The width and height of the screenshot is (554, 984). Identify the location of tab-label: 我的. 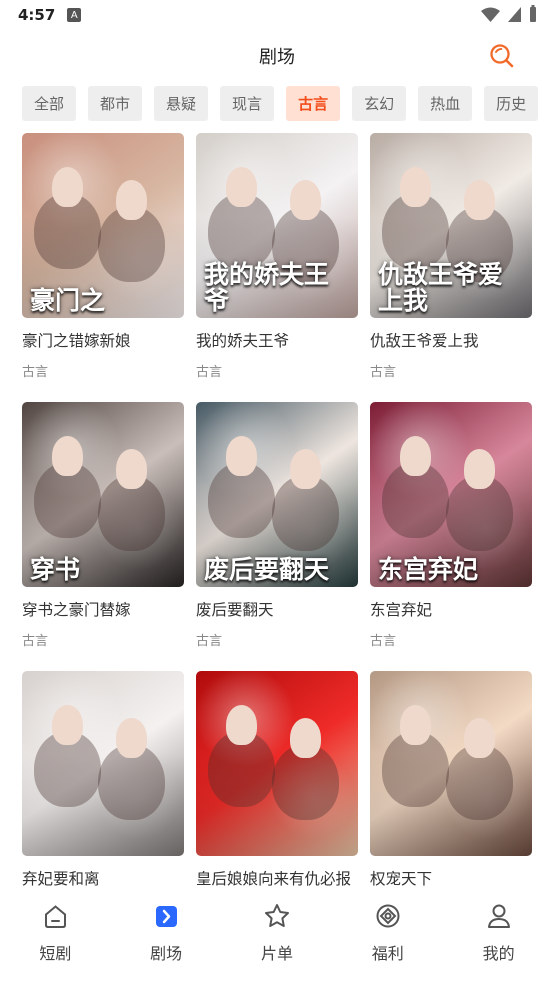
(498, 954).